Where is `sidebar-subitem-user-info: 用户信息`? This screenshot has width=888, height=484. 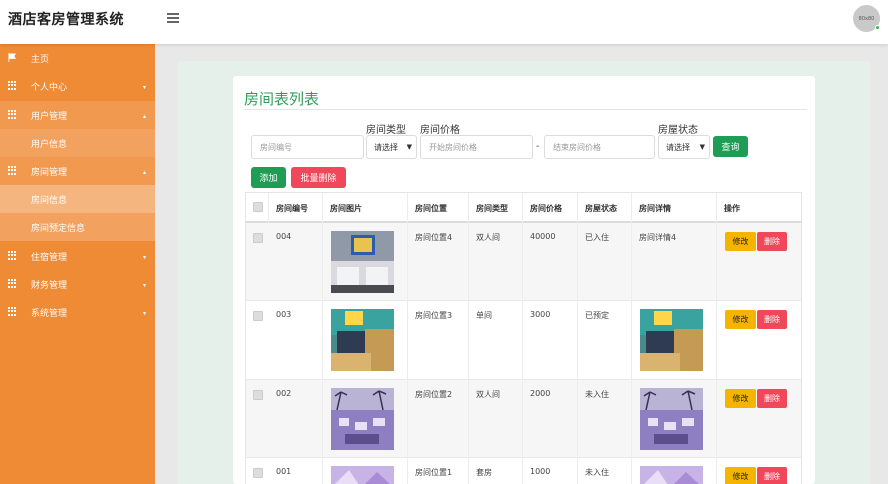 sidebar-subitem-user-info: 用户信息 is located at coordinates (77, 143).